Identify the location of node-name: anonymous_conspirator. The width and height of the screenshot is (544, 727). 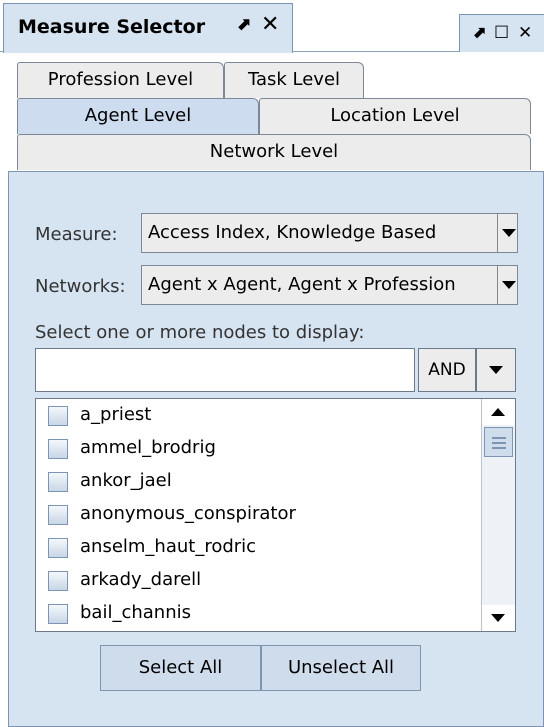
(188, 513).